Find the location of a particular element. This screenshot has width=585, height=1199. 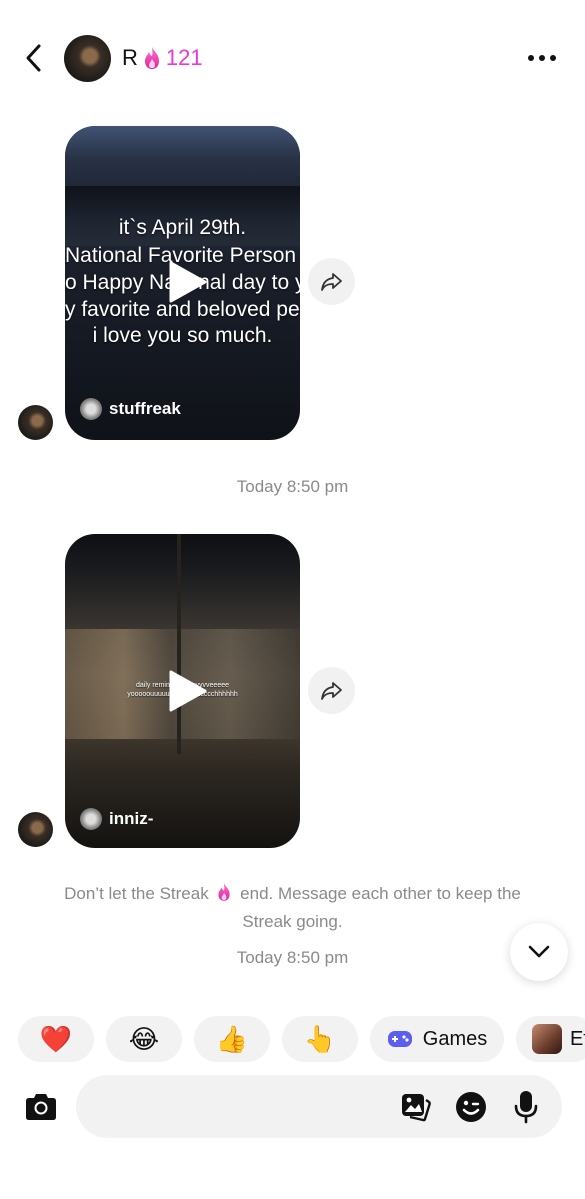

voice-message-button is located at coordinates (526, 1107).